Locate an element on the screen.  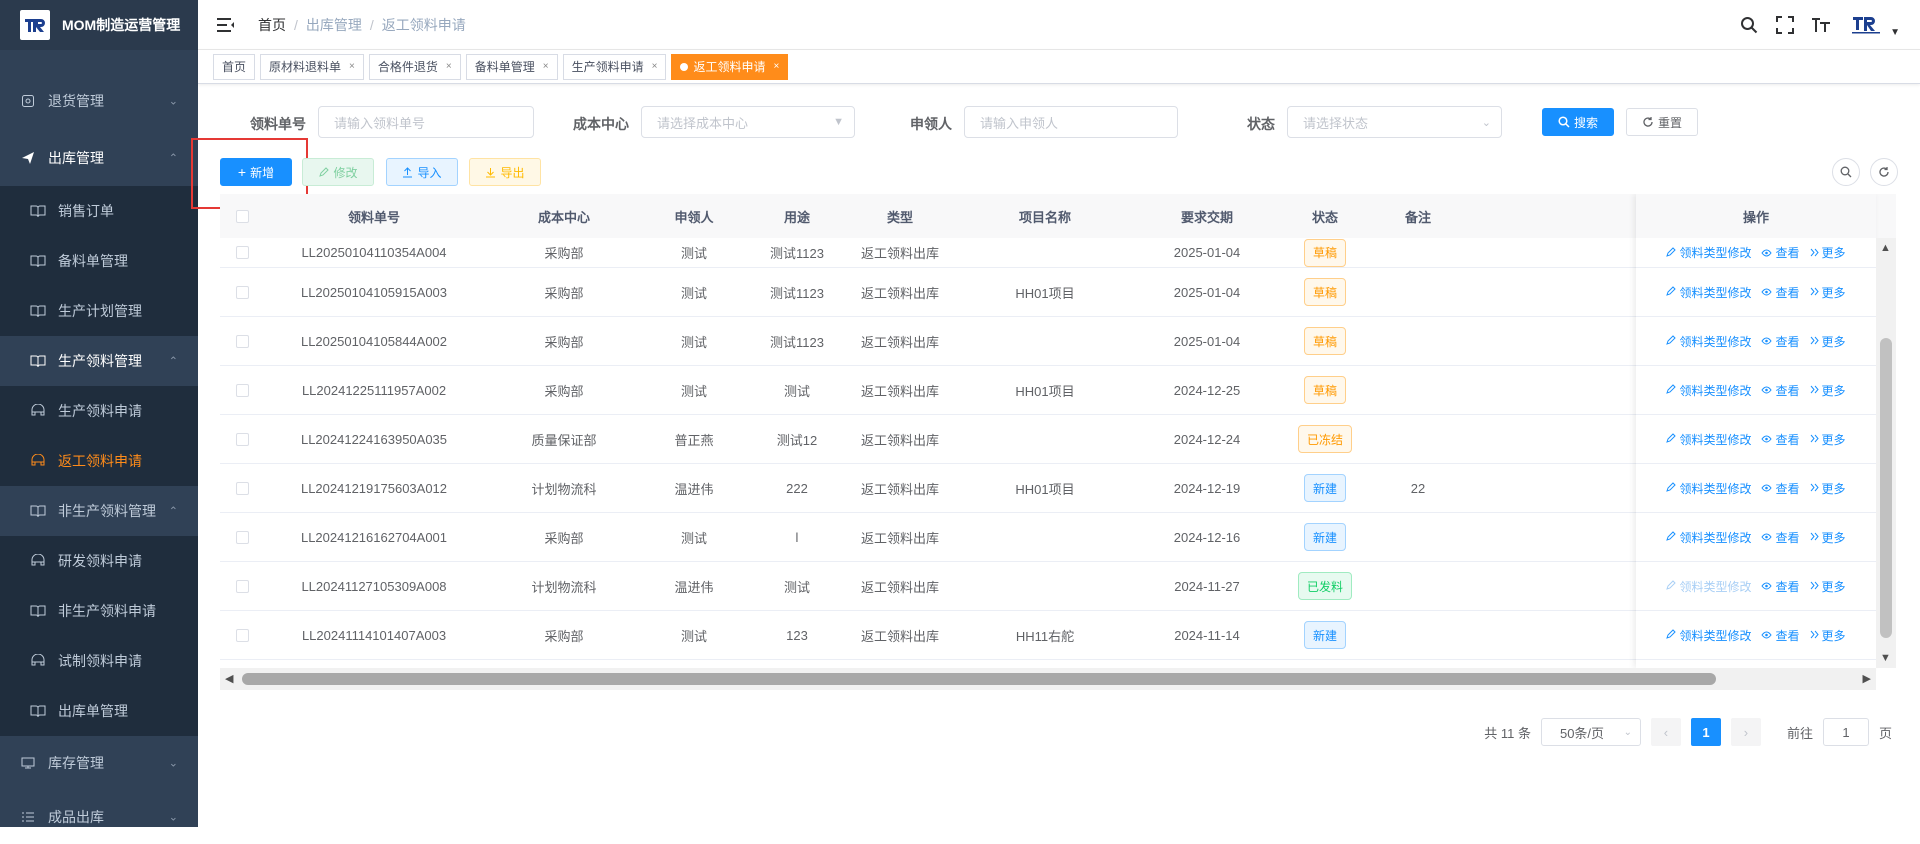
font-size-icon is located at coordinates (1821, 25).